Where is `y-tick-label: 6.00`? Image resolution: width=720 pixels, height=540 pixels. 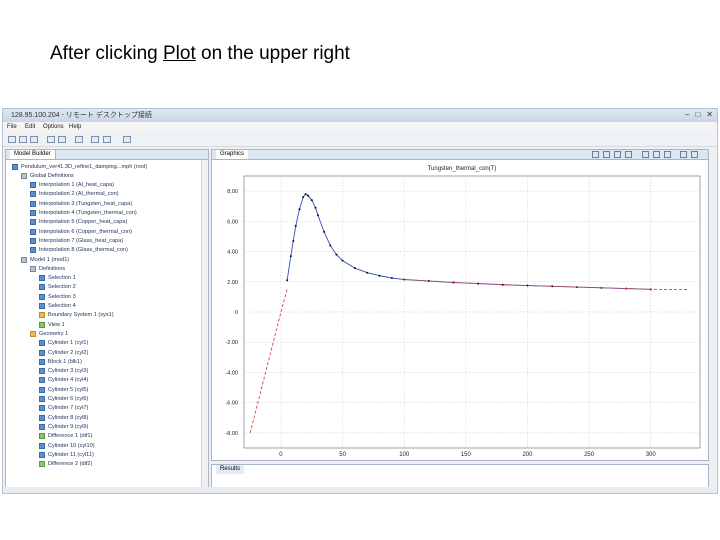
y-tick-label: 6.00 is located at coordinates (232, 222).